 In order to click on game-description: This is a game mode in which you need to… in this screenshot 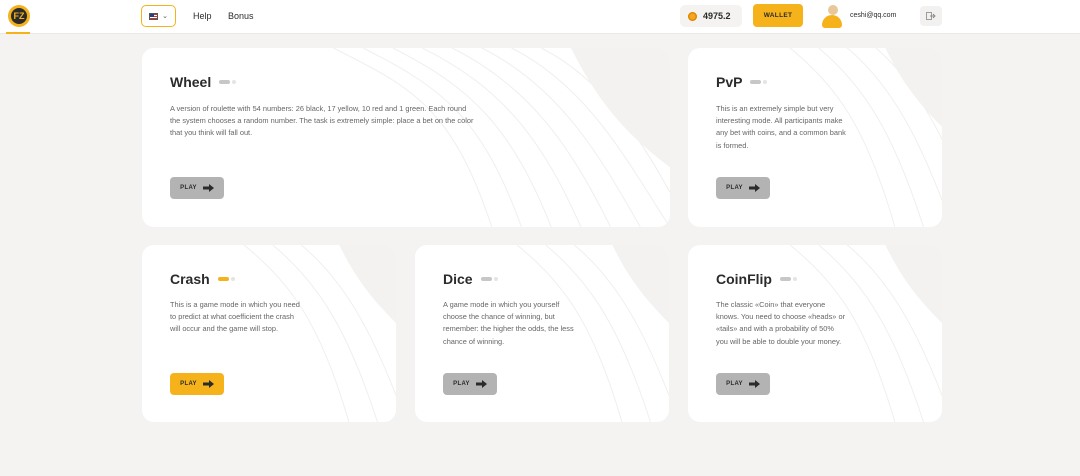, I will do `click(235, 317)`.